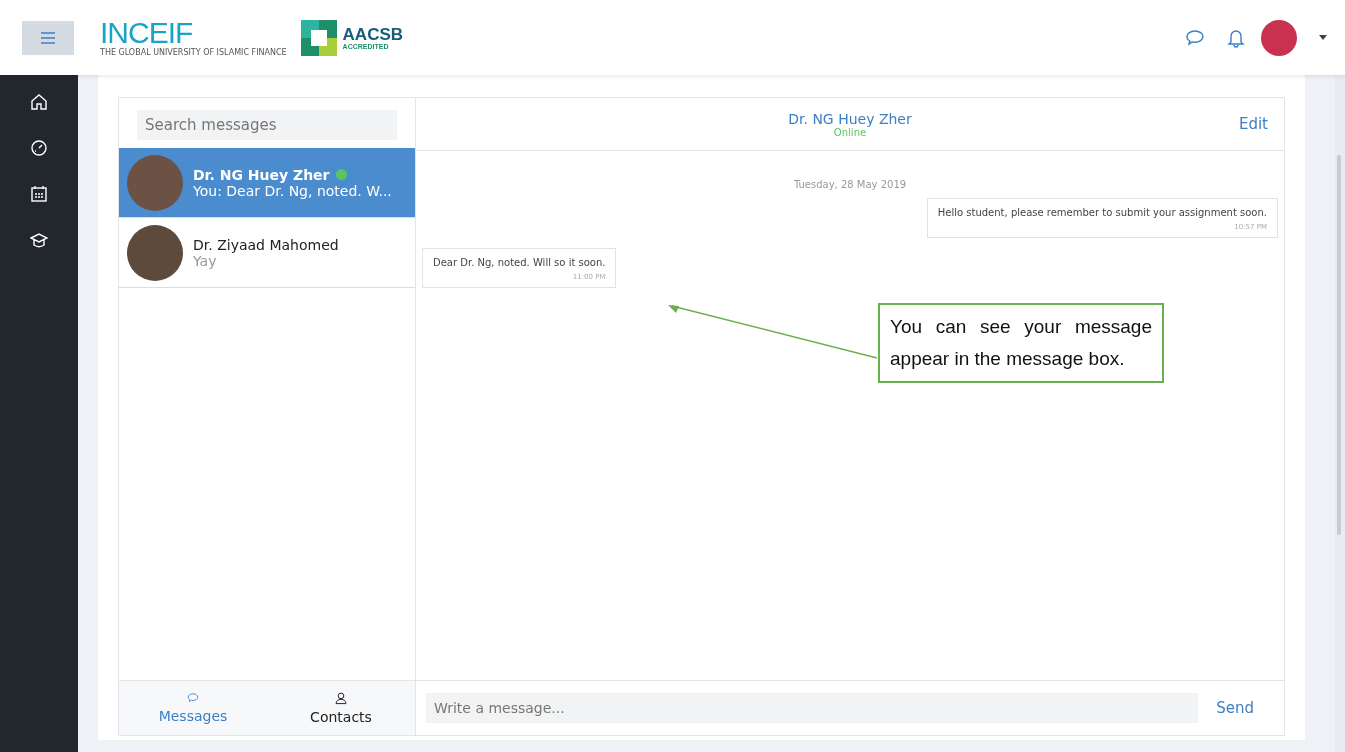 This screenshot has height=752, width=1345. Describe the element at coordinates (267, 125) in the screenshot. I see `search-field: Search messages` at that location.